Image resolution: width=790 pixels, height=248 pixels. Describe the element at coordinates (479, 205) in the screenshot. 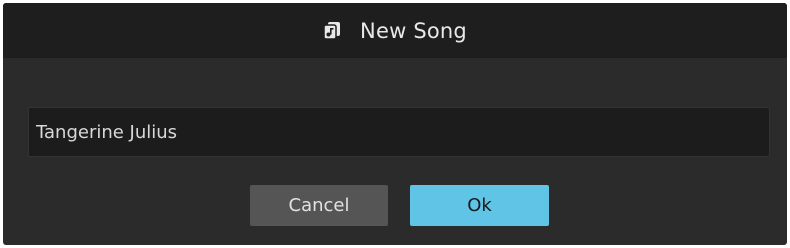

I see `ok-button: Ok` at that location.